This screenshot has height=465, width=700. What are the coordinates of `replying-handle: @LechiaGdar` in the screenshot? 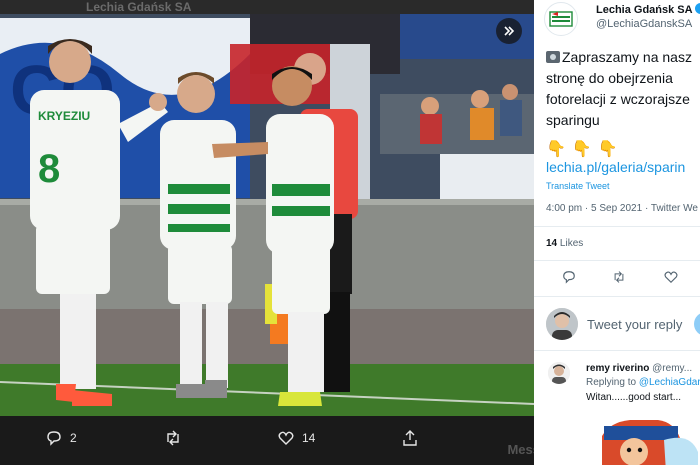 It's located at (669, 382).